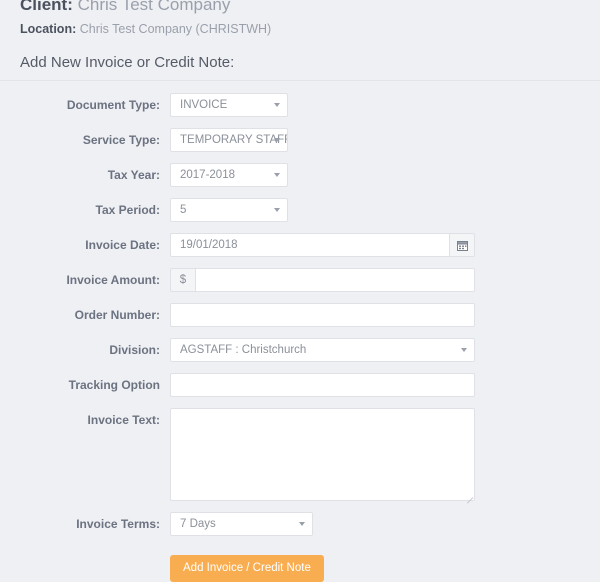  What do you see at coordinates (300, 175) in the screenshot?
I see `form-row-tax-year: Tax Year: 2017-2018` at bounding box center [300, 175].